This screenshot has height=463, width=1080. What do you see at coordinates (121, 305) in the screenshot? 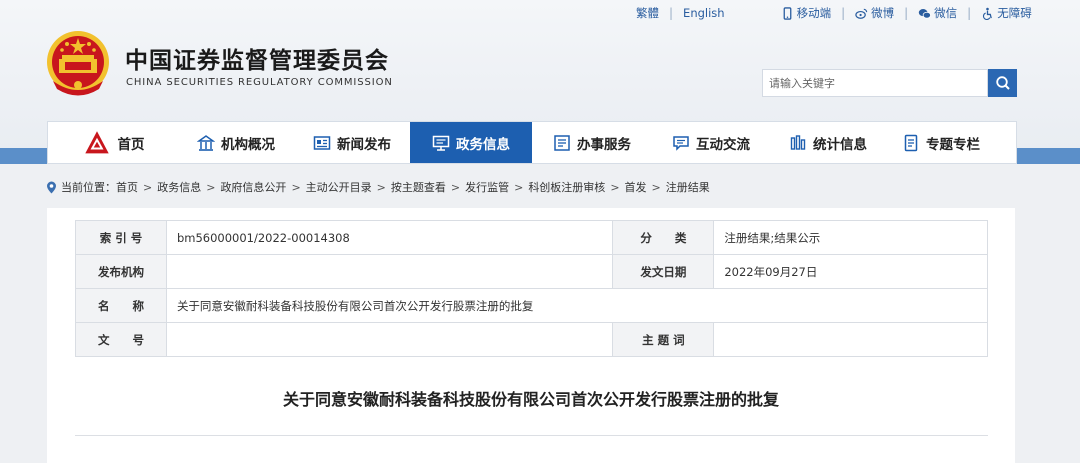
I see `document-name-label: 名 称` at bounding box center [121, 305].